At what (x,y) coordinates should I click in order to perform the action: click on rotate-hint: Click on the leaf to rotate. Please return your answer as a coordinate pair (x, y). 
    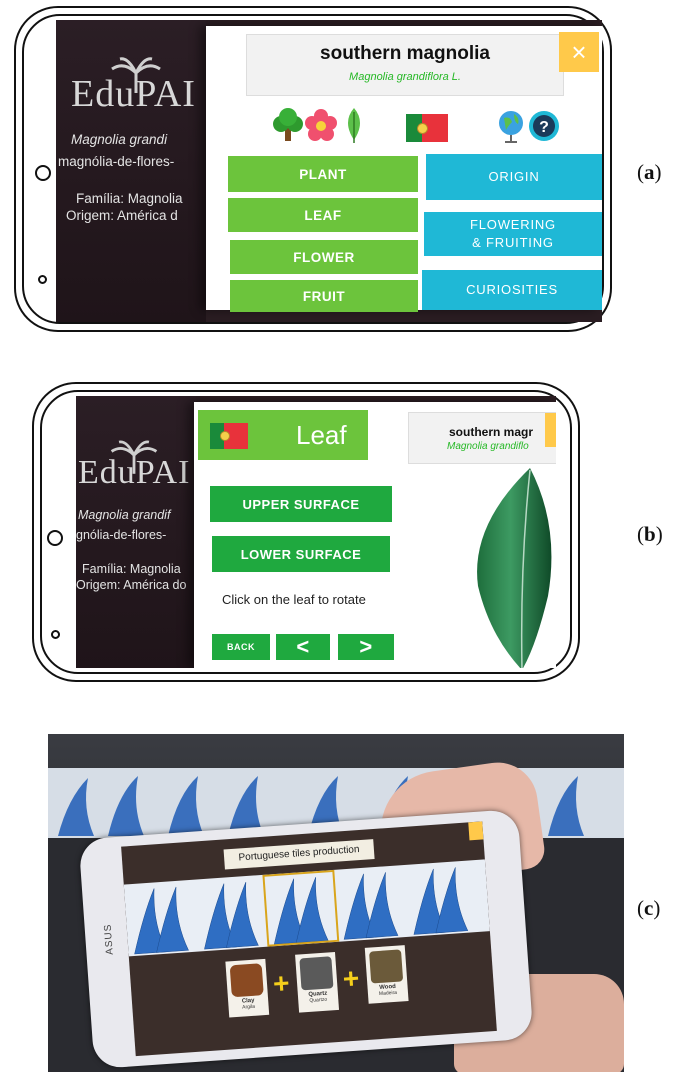
    Looking at the image, I should click on (294, 599).